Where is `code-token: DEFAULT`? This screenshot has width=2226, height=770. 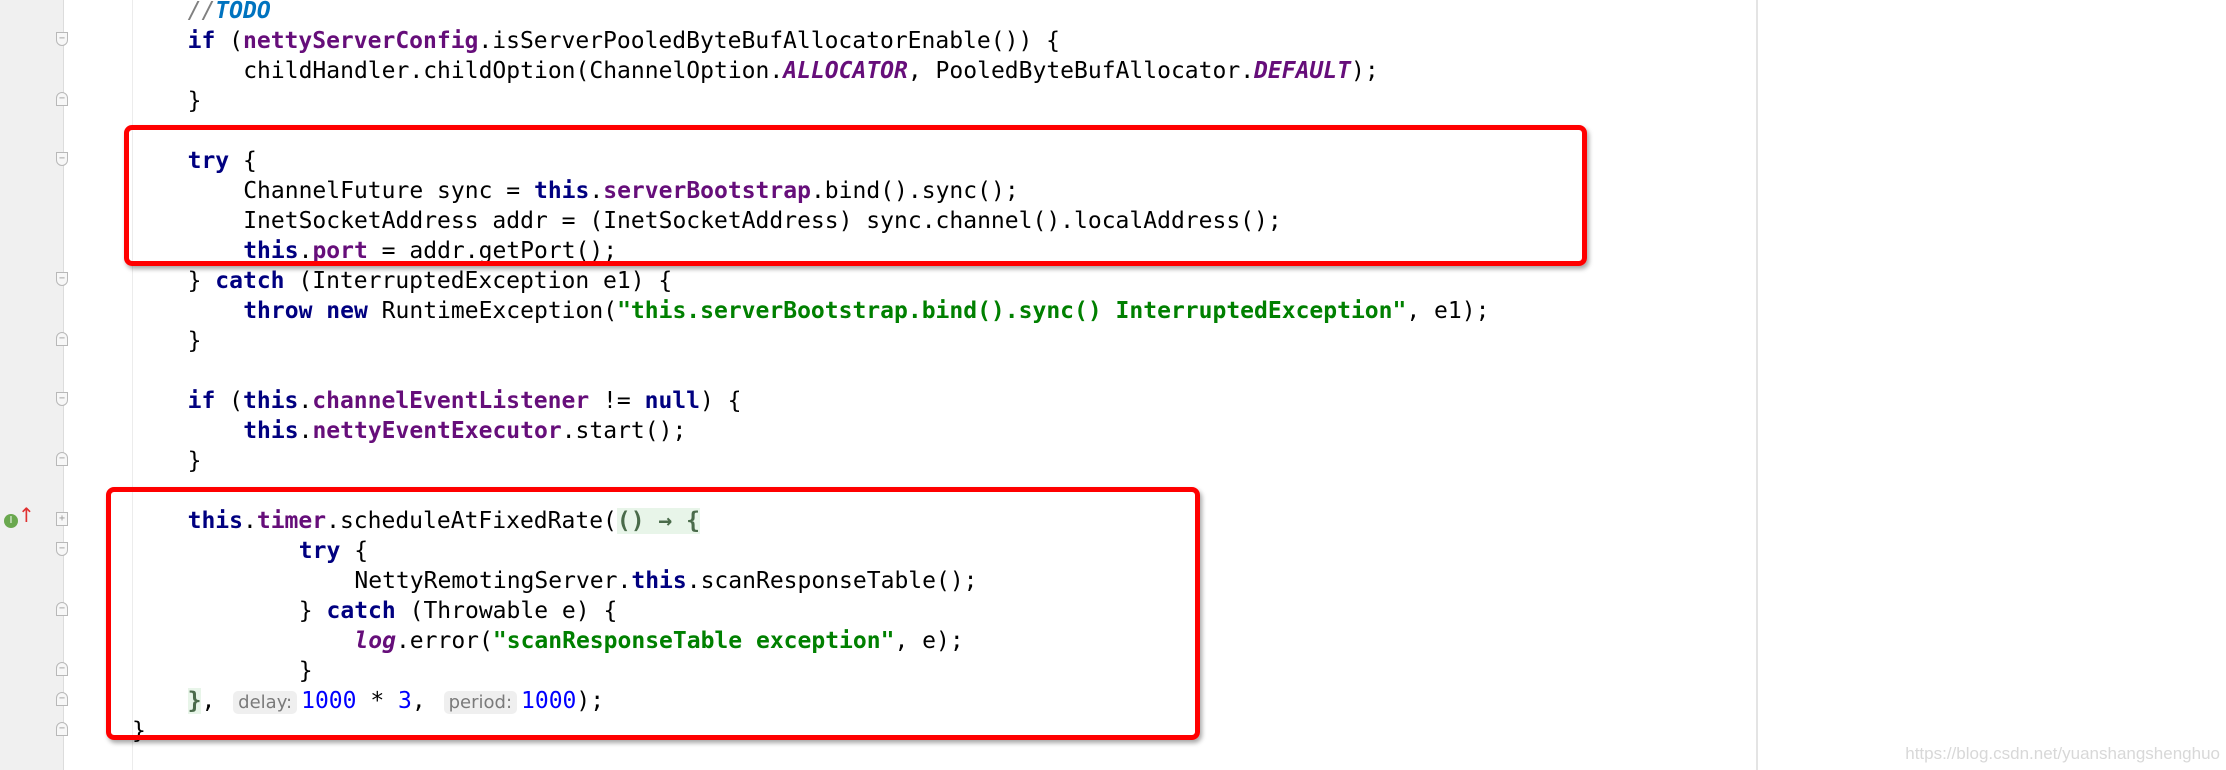 code-token: DEFAULT is located at coordinates (1302, 71).